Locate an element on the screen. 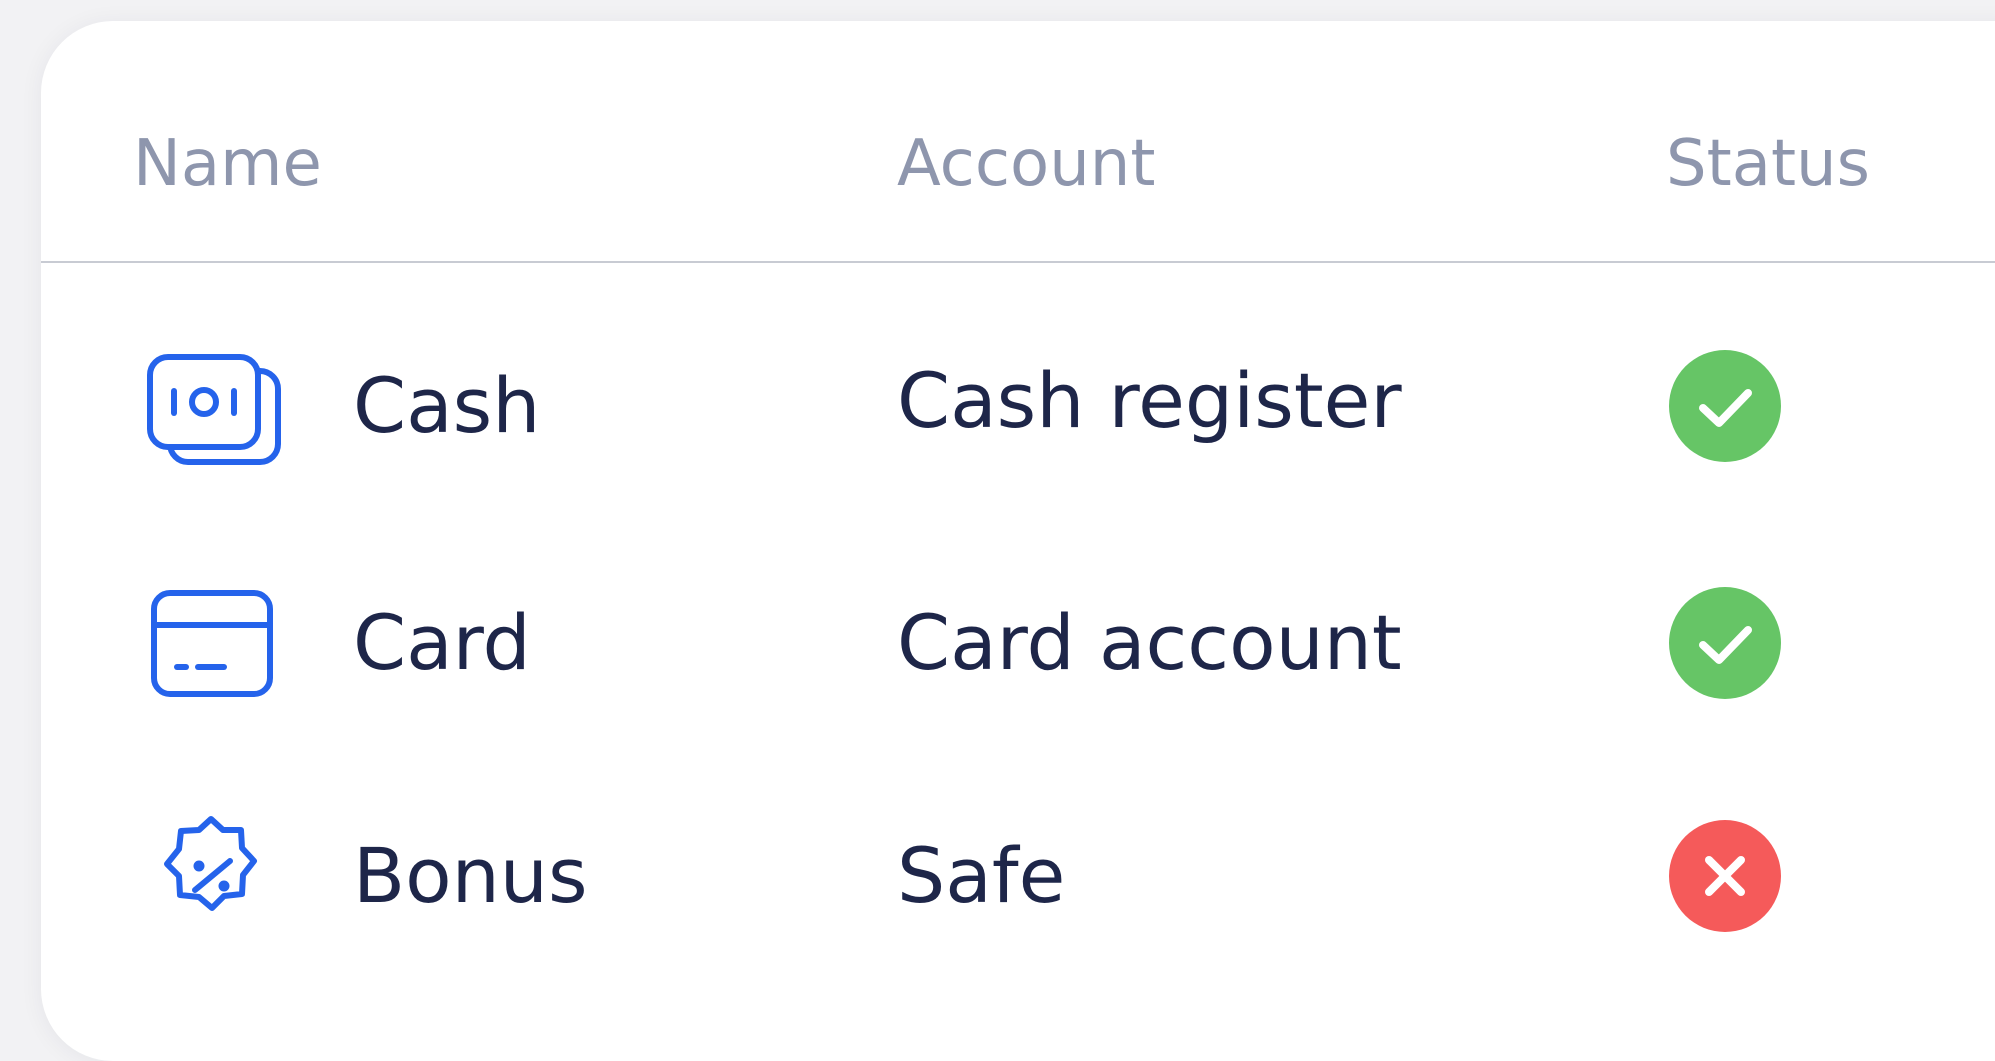 The width and height of the screenshot is (1995, 1061). table-row-card: Card Card account is located at coordinates (997, 643).